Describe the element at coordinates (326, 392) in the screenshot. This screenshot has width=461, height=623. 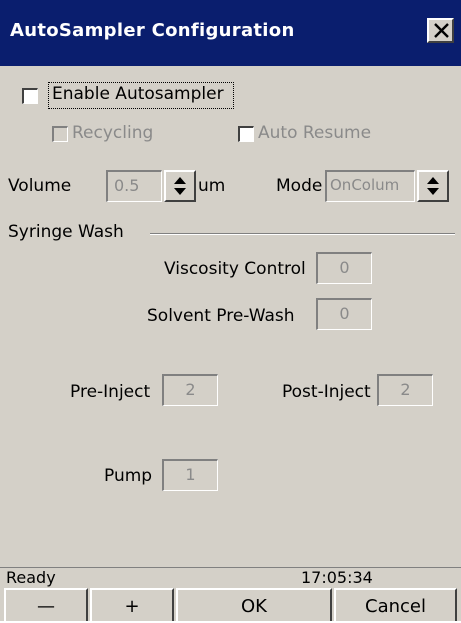
I see `post-inject-label: Post-Inject` at that location.